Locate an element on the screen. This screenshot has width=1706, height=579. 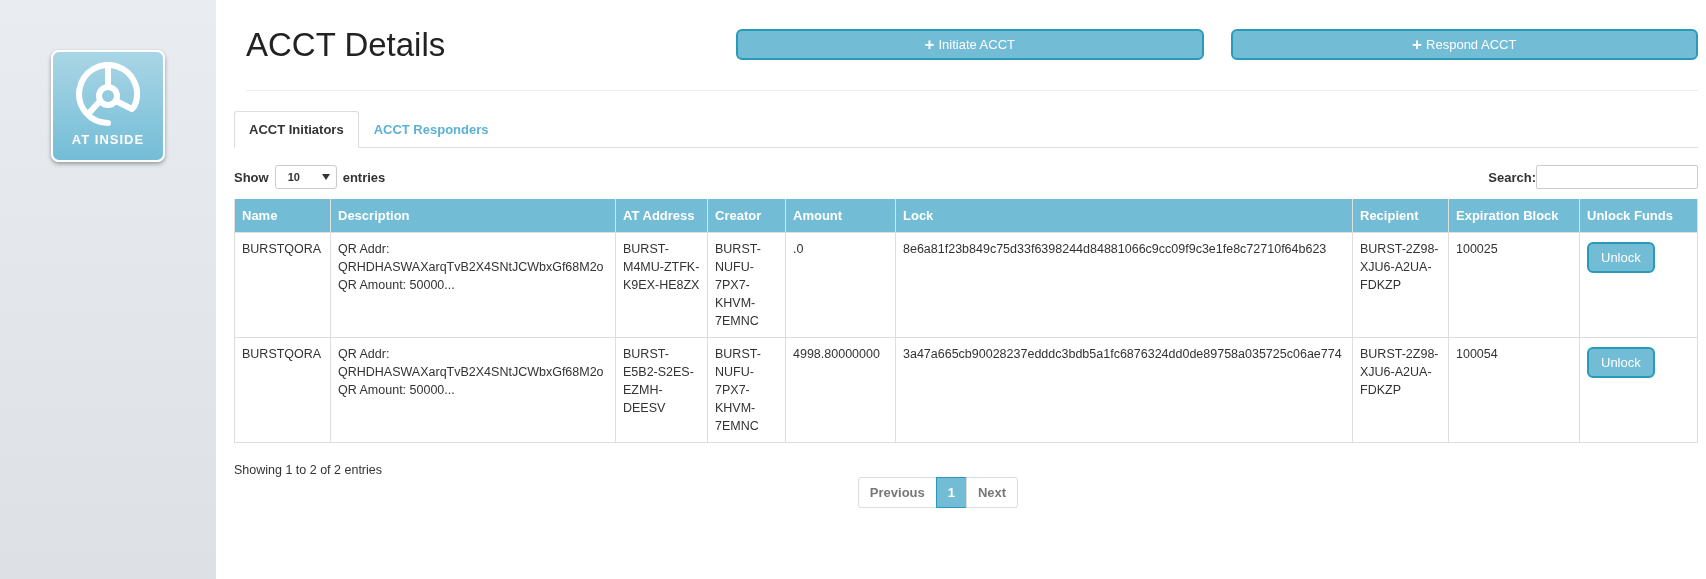
app-logo: AT INSIDE is located at coordinates (108, 106).